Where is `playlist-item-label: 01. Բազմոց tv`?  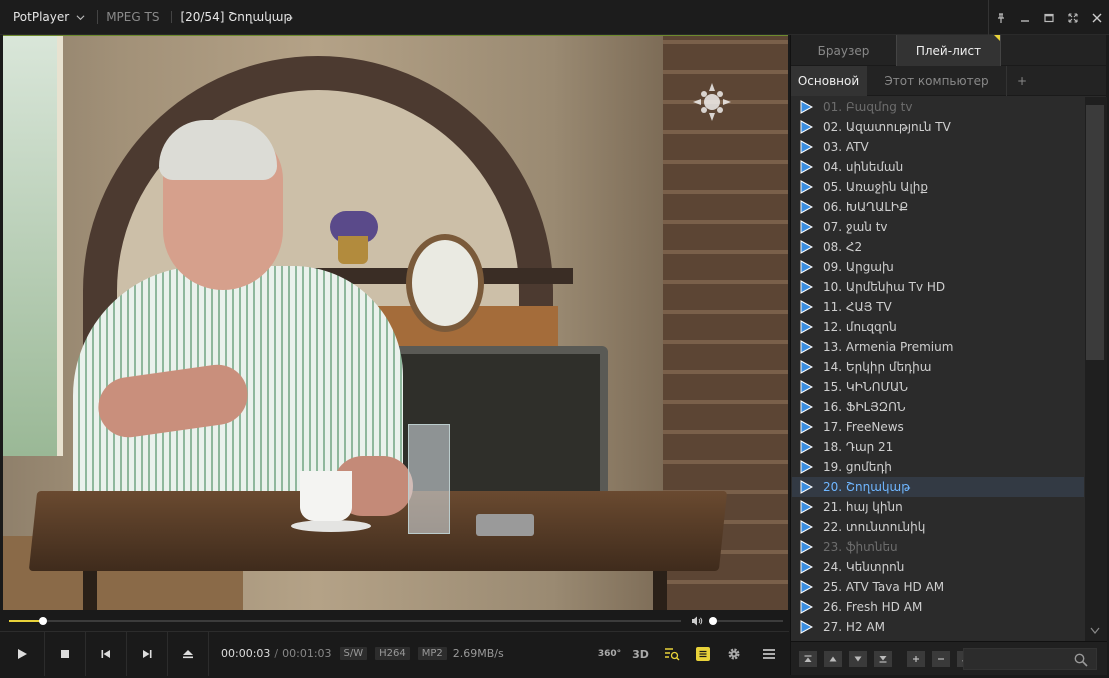 playlist-item-label: 01. Բազմոց tv is located at coordinates (868, 107).